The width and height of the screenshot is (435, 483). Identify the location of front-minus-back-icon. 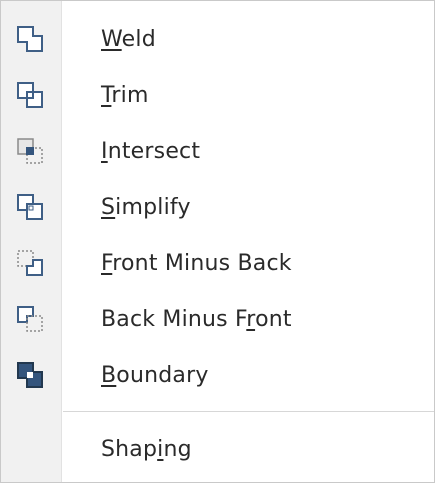
(30, 263).